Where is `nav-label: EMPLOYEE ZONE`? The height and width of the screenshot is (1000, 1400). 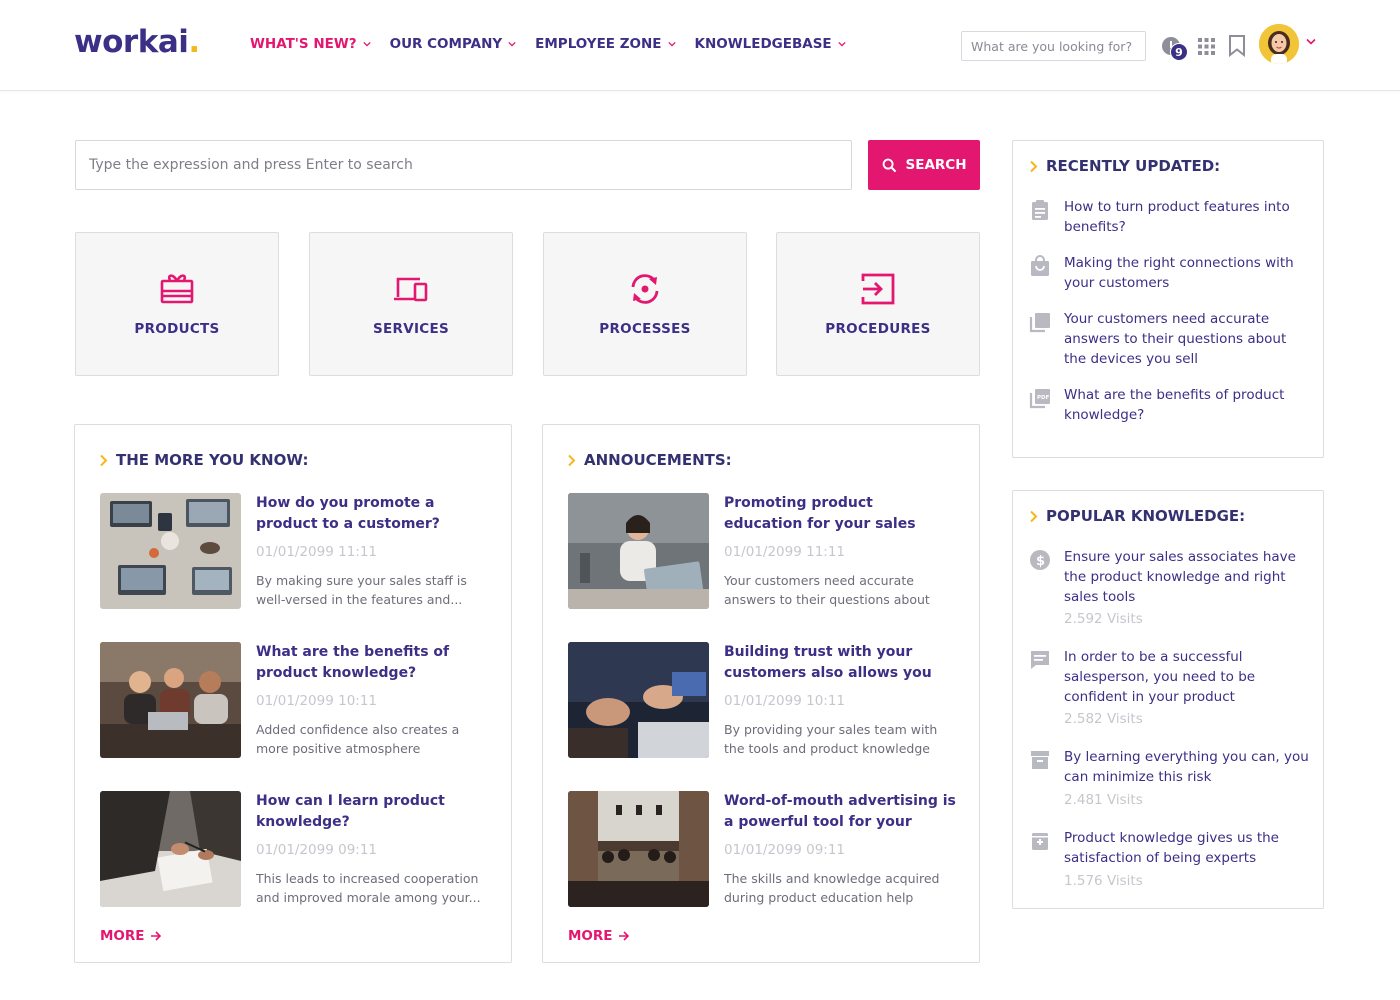 nav-label: EMPLOYEE ZONE is located at coordinates (598, 44).